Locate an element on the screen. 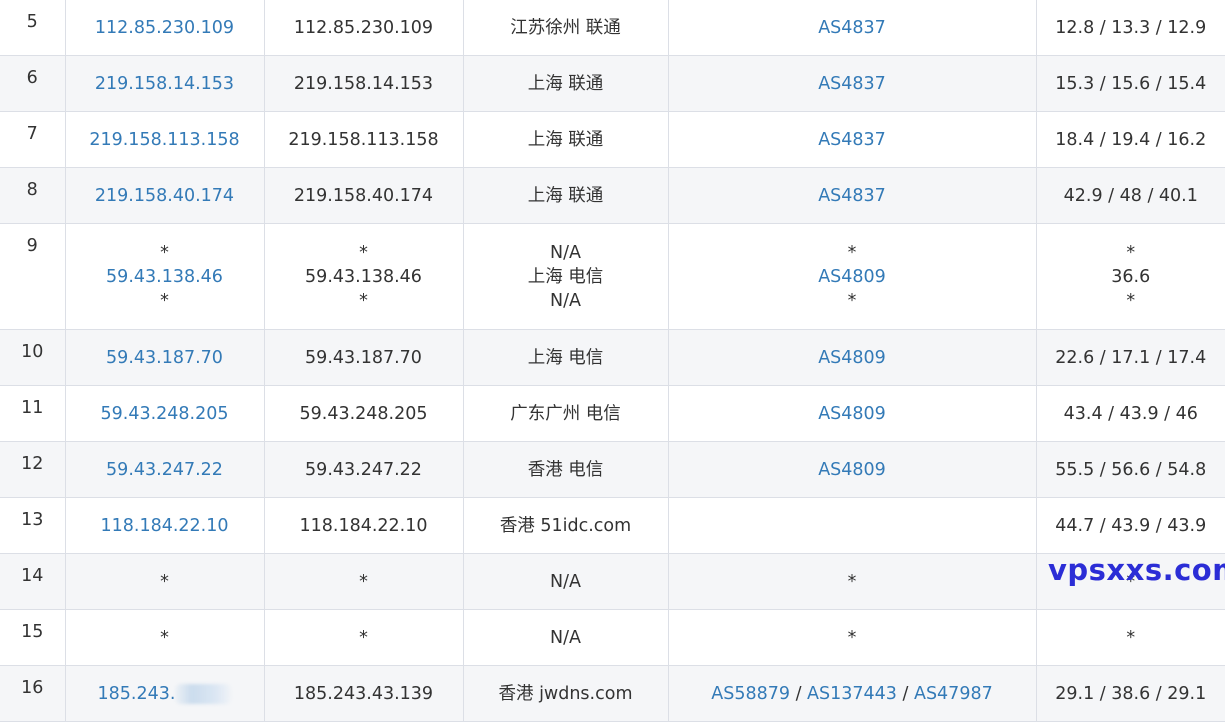 The image size is (1225, 722). location-cell: 香港 51idc.com is located at coordinates (565, 526).